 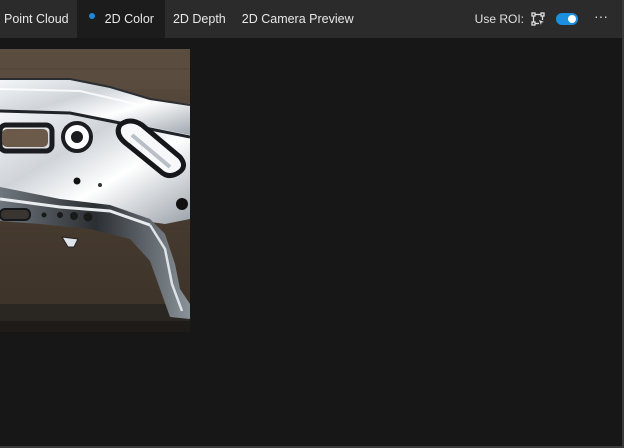 What do you see at coordinates (129, 19) in the screenshot?
I see `tab-label: 2D Color` at bounding box center [129, 19].